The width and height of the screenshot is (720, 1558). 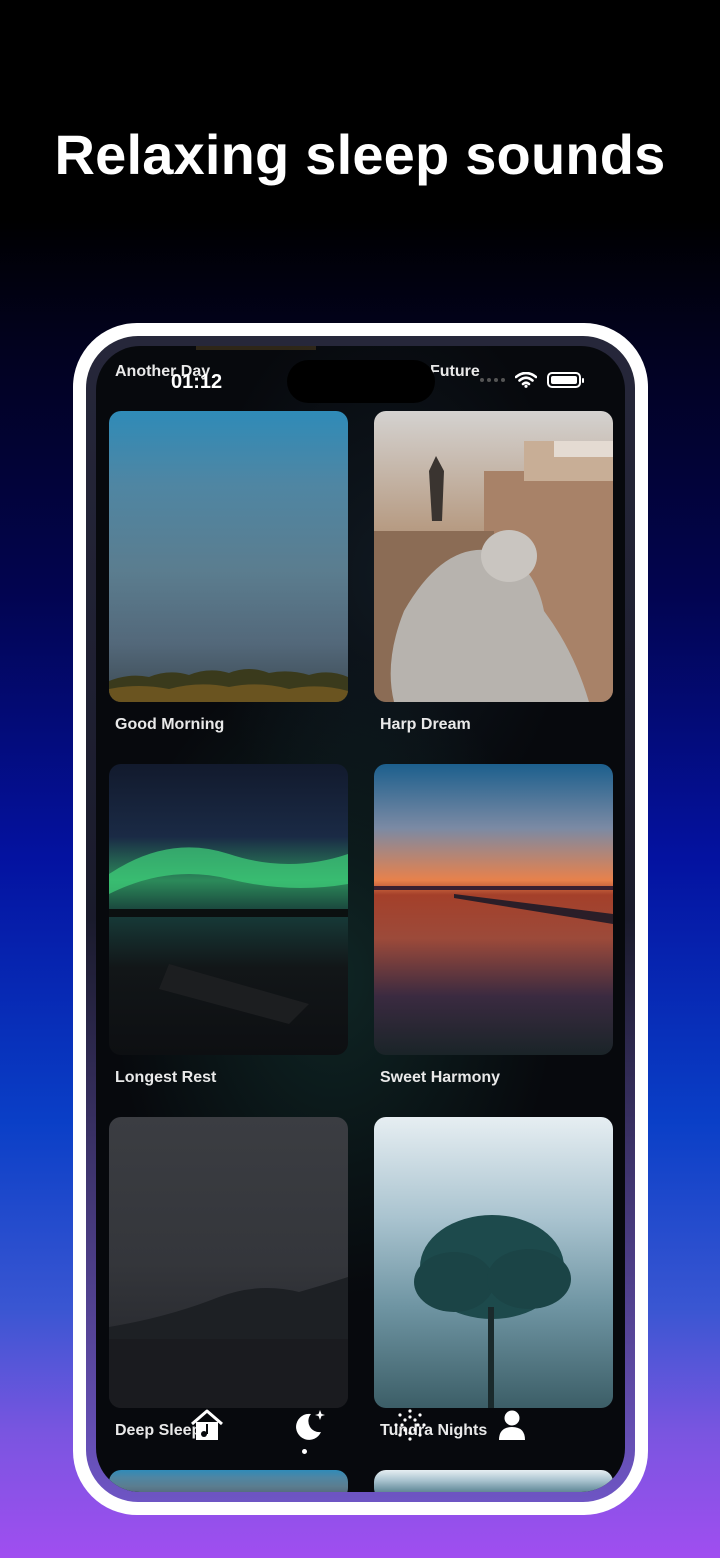 I want to click on active-tab-indicator, so click(x=304, y=1451).